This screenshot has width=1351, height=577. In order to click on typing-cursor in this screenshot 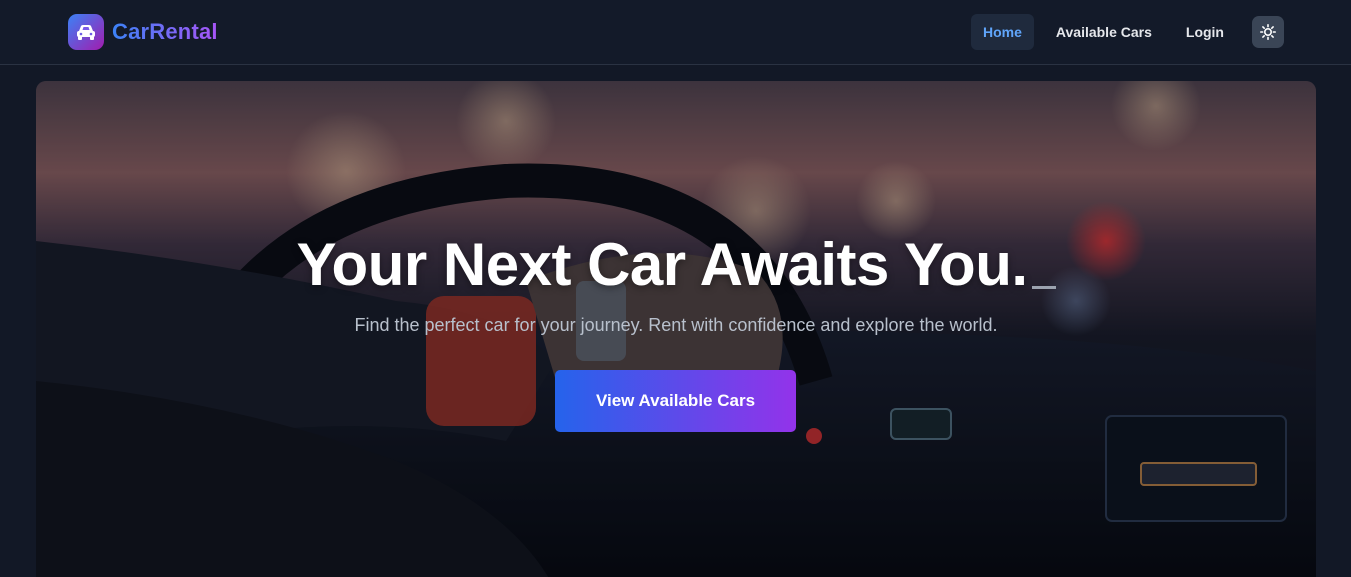, I will do `click(1043, 287)`.